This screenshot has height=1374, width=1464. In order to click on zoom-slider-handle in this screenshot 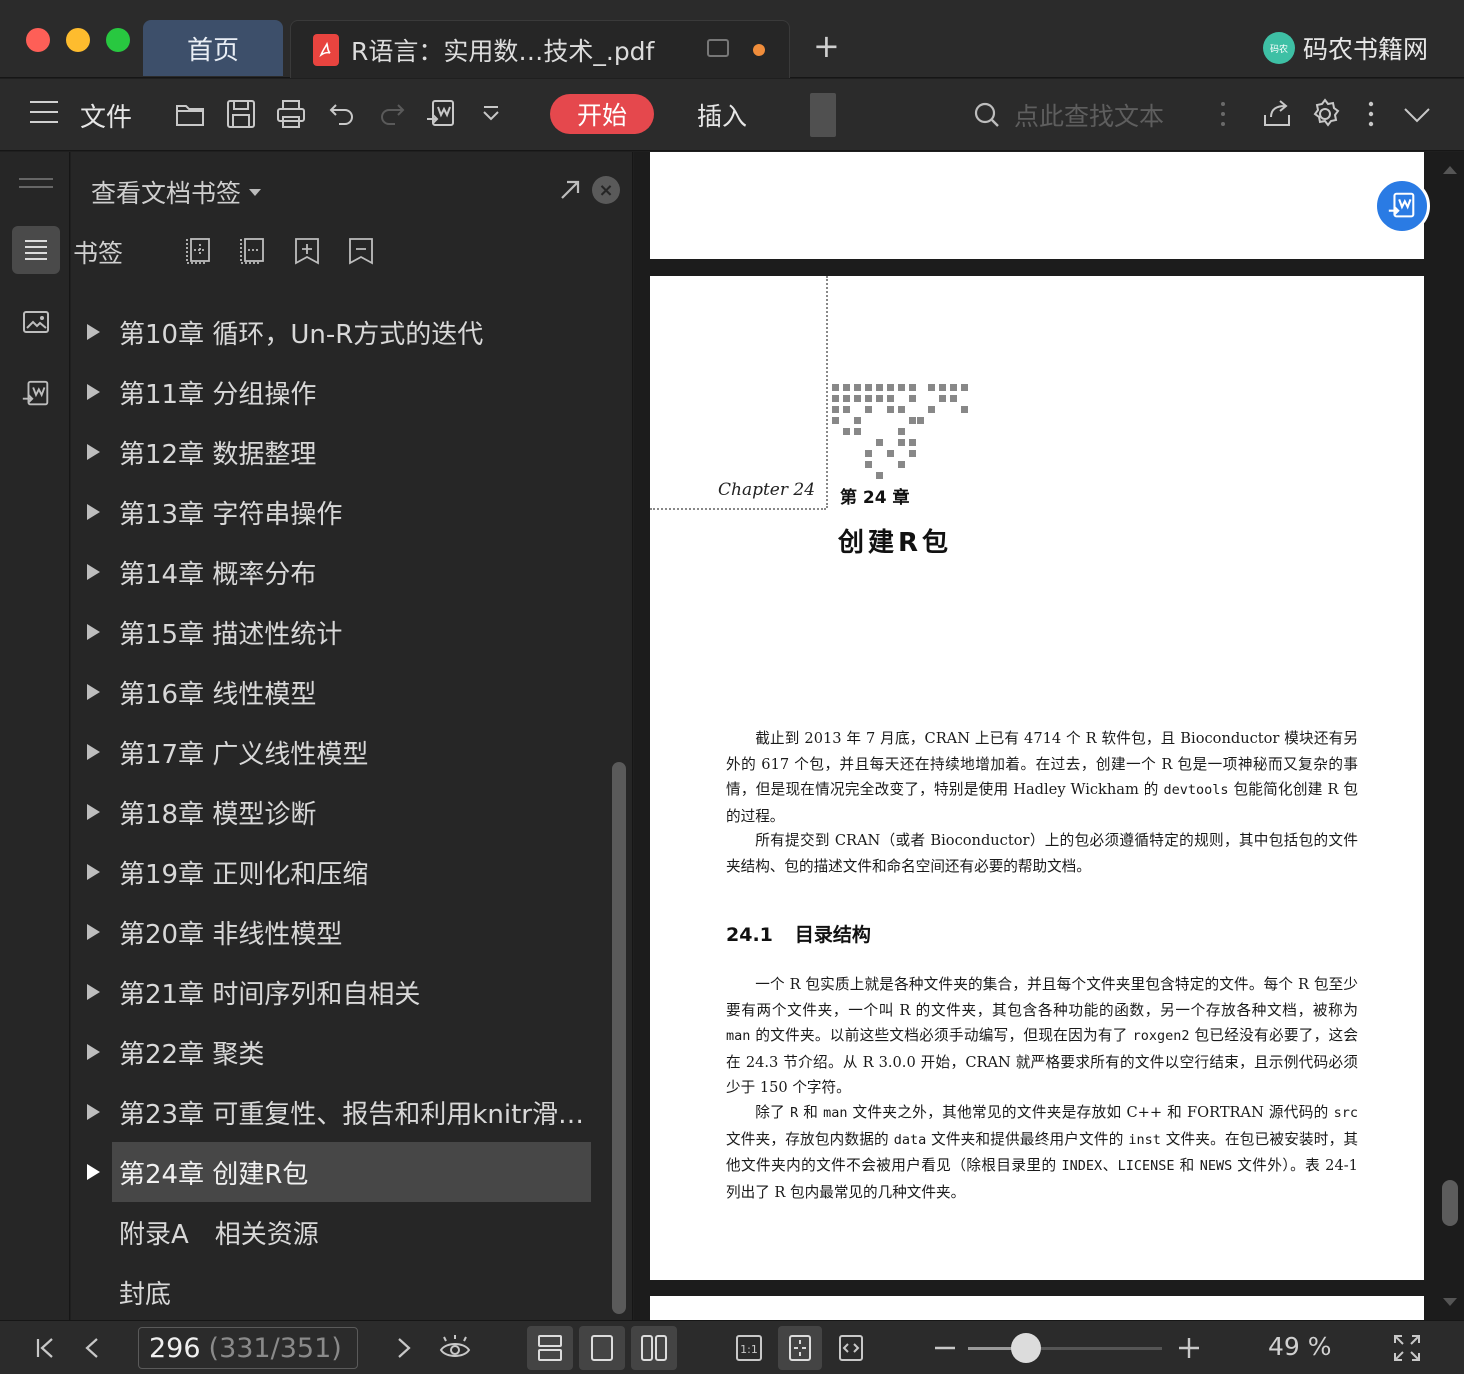, I will do `click(1026, 1348)`.